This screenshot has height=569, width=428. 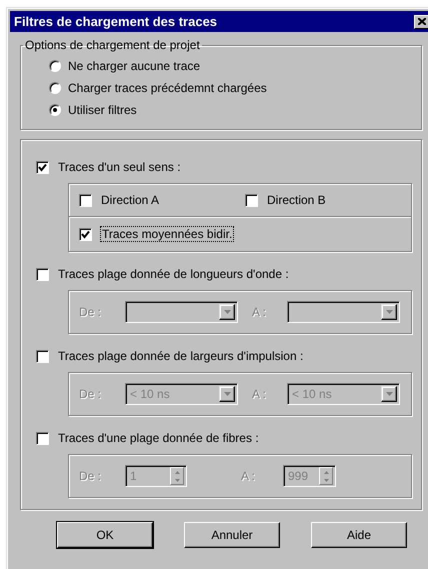 What do you see at coordinates (130, 200) in the screenshot?
I see `checkbox-label: Direction A` at bounding box center [130, 200].